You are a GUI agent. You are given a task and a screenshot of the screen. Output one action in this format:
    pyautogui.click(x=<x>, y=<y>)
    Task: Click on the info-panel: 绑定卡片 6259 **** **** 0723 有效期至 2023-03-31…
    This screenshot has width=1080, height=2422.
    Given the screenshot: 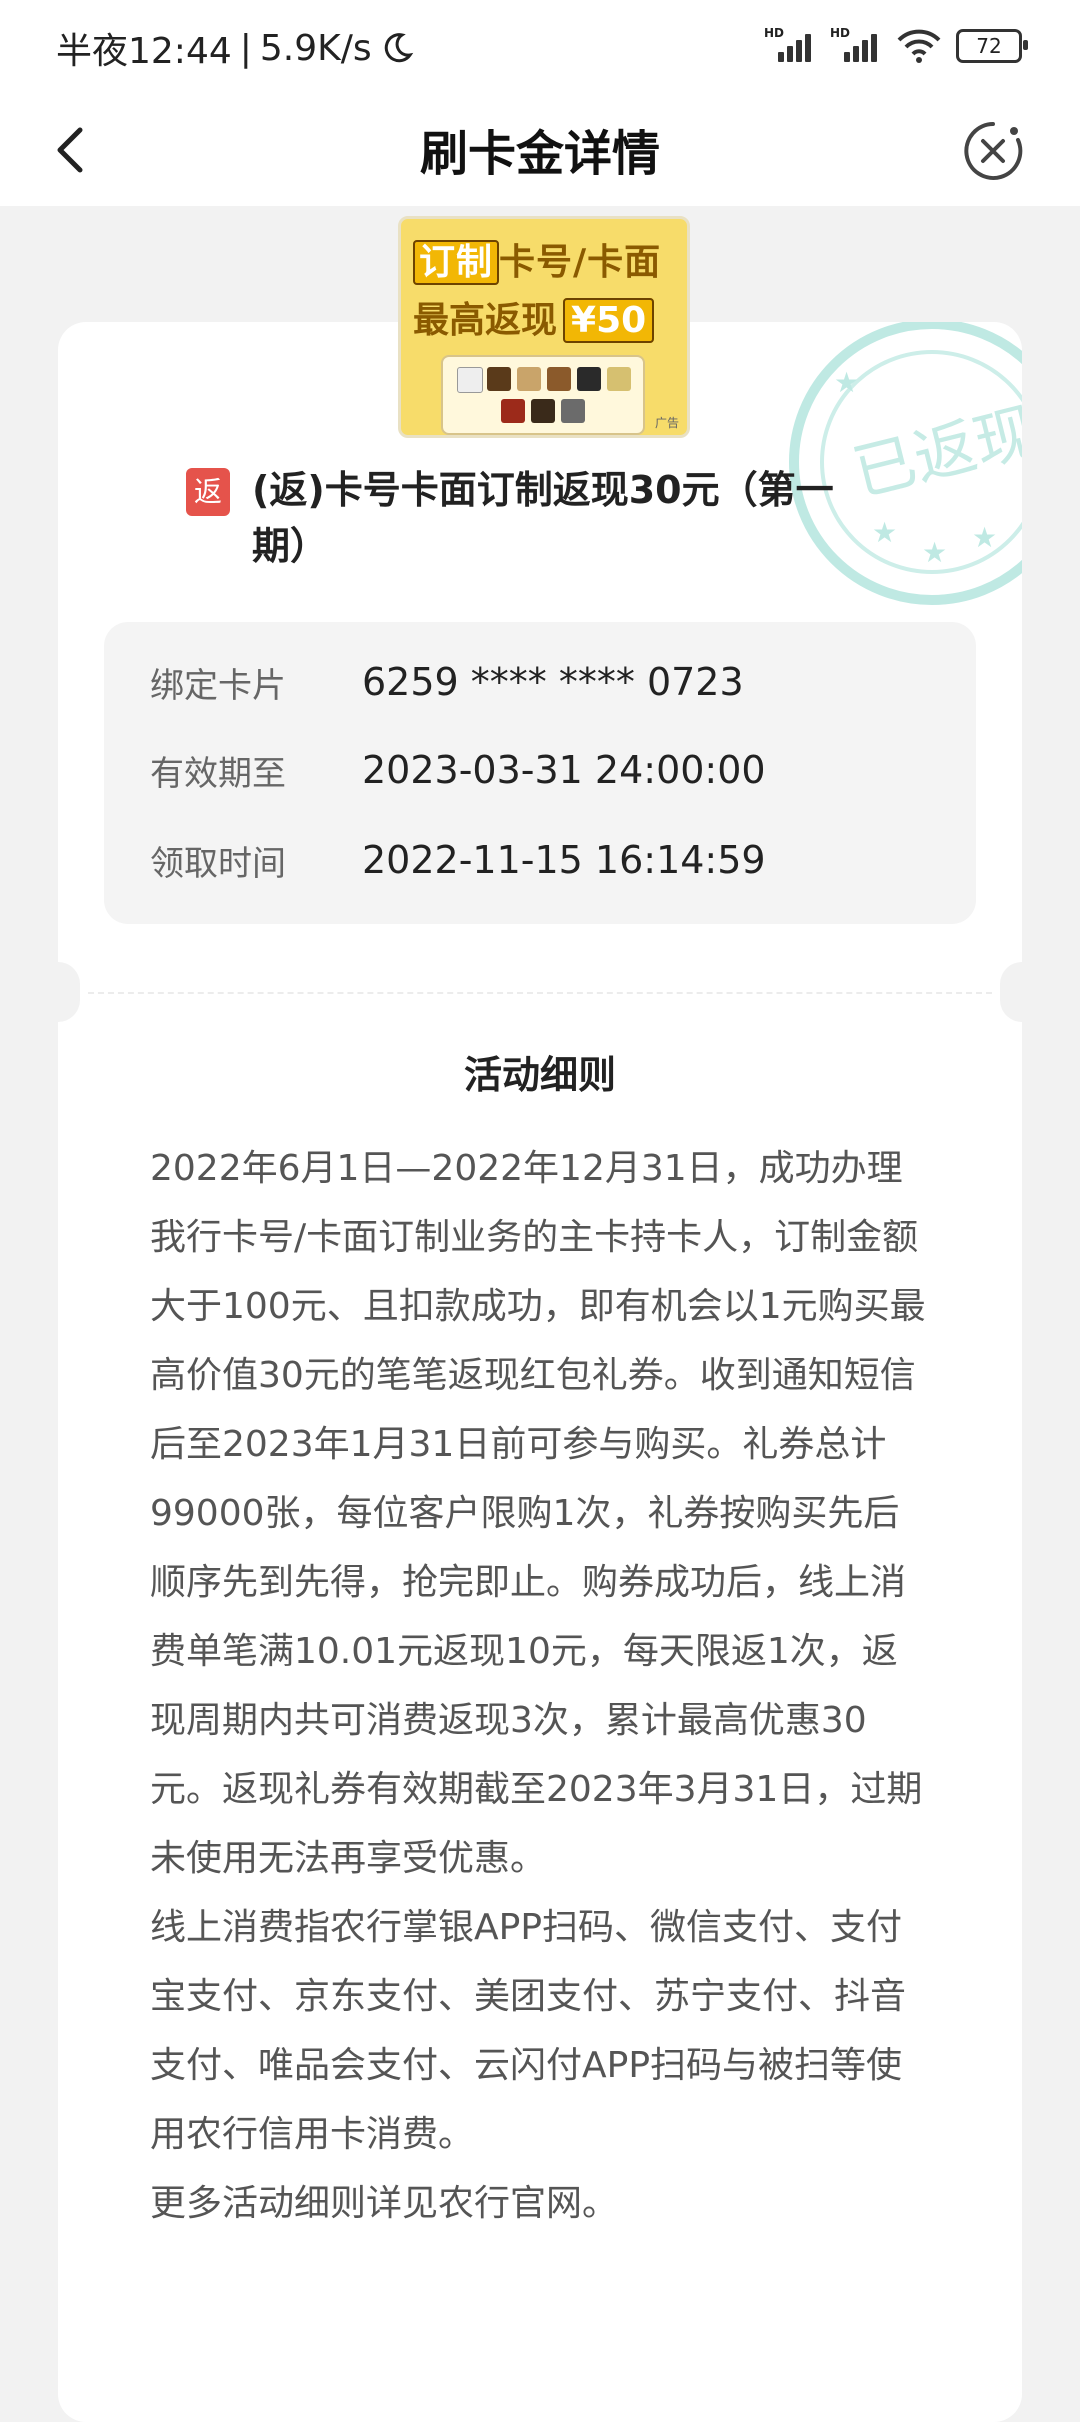 What is the action you would take?
    pyautogui.click(x=540, y=773)
    